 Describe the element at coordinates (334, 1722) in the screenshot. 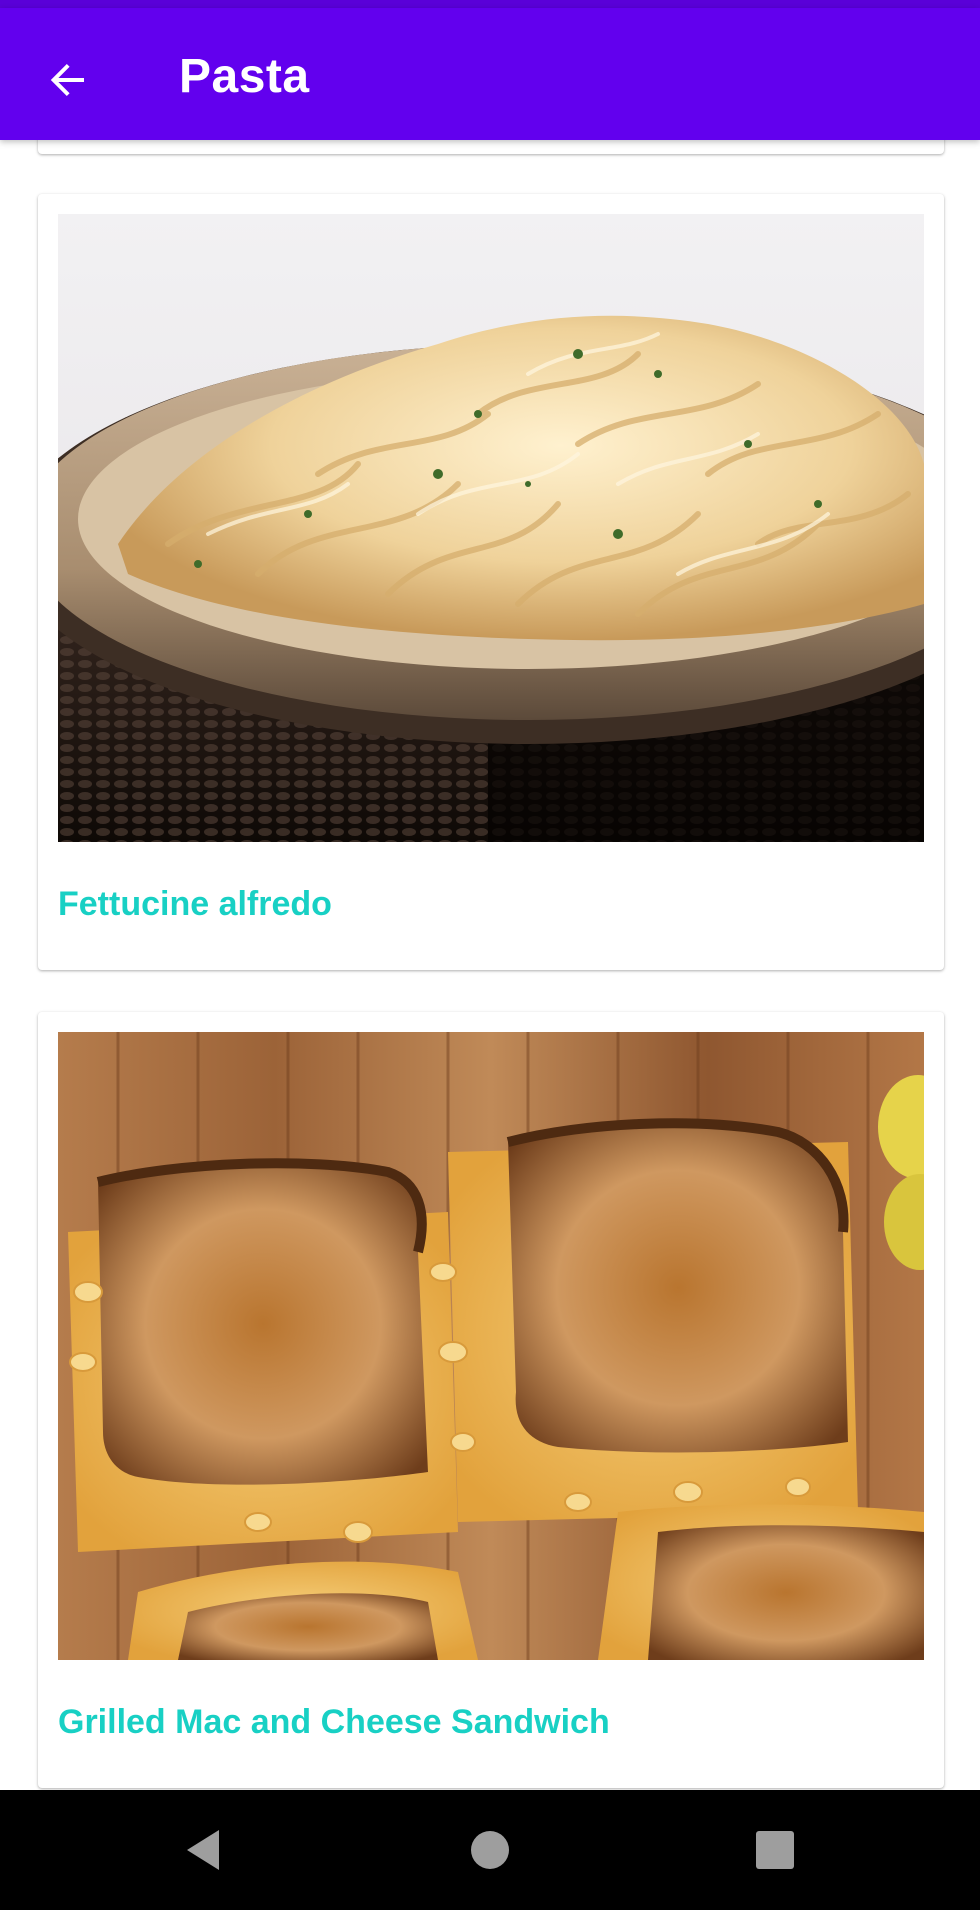

I see `recipe-title: Grilled Mac and Cheese Sandwich` at that location.